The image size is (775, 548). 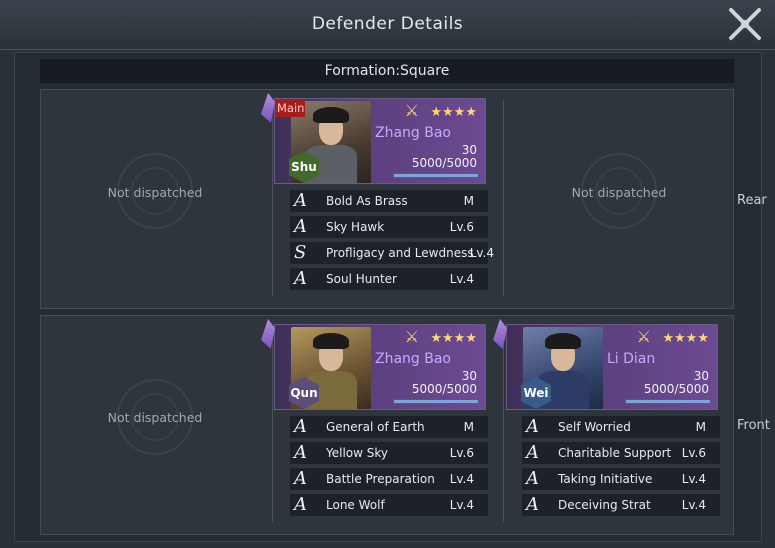 I want to click on title-bar: Defender Details, so click(x=387, y=25).